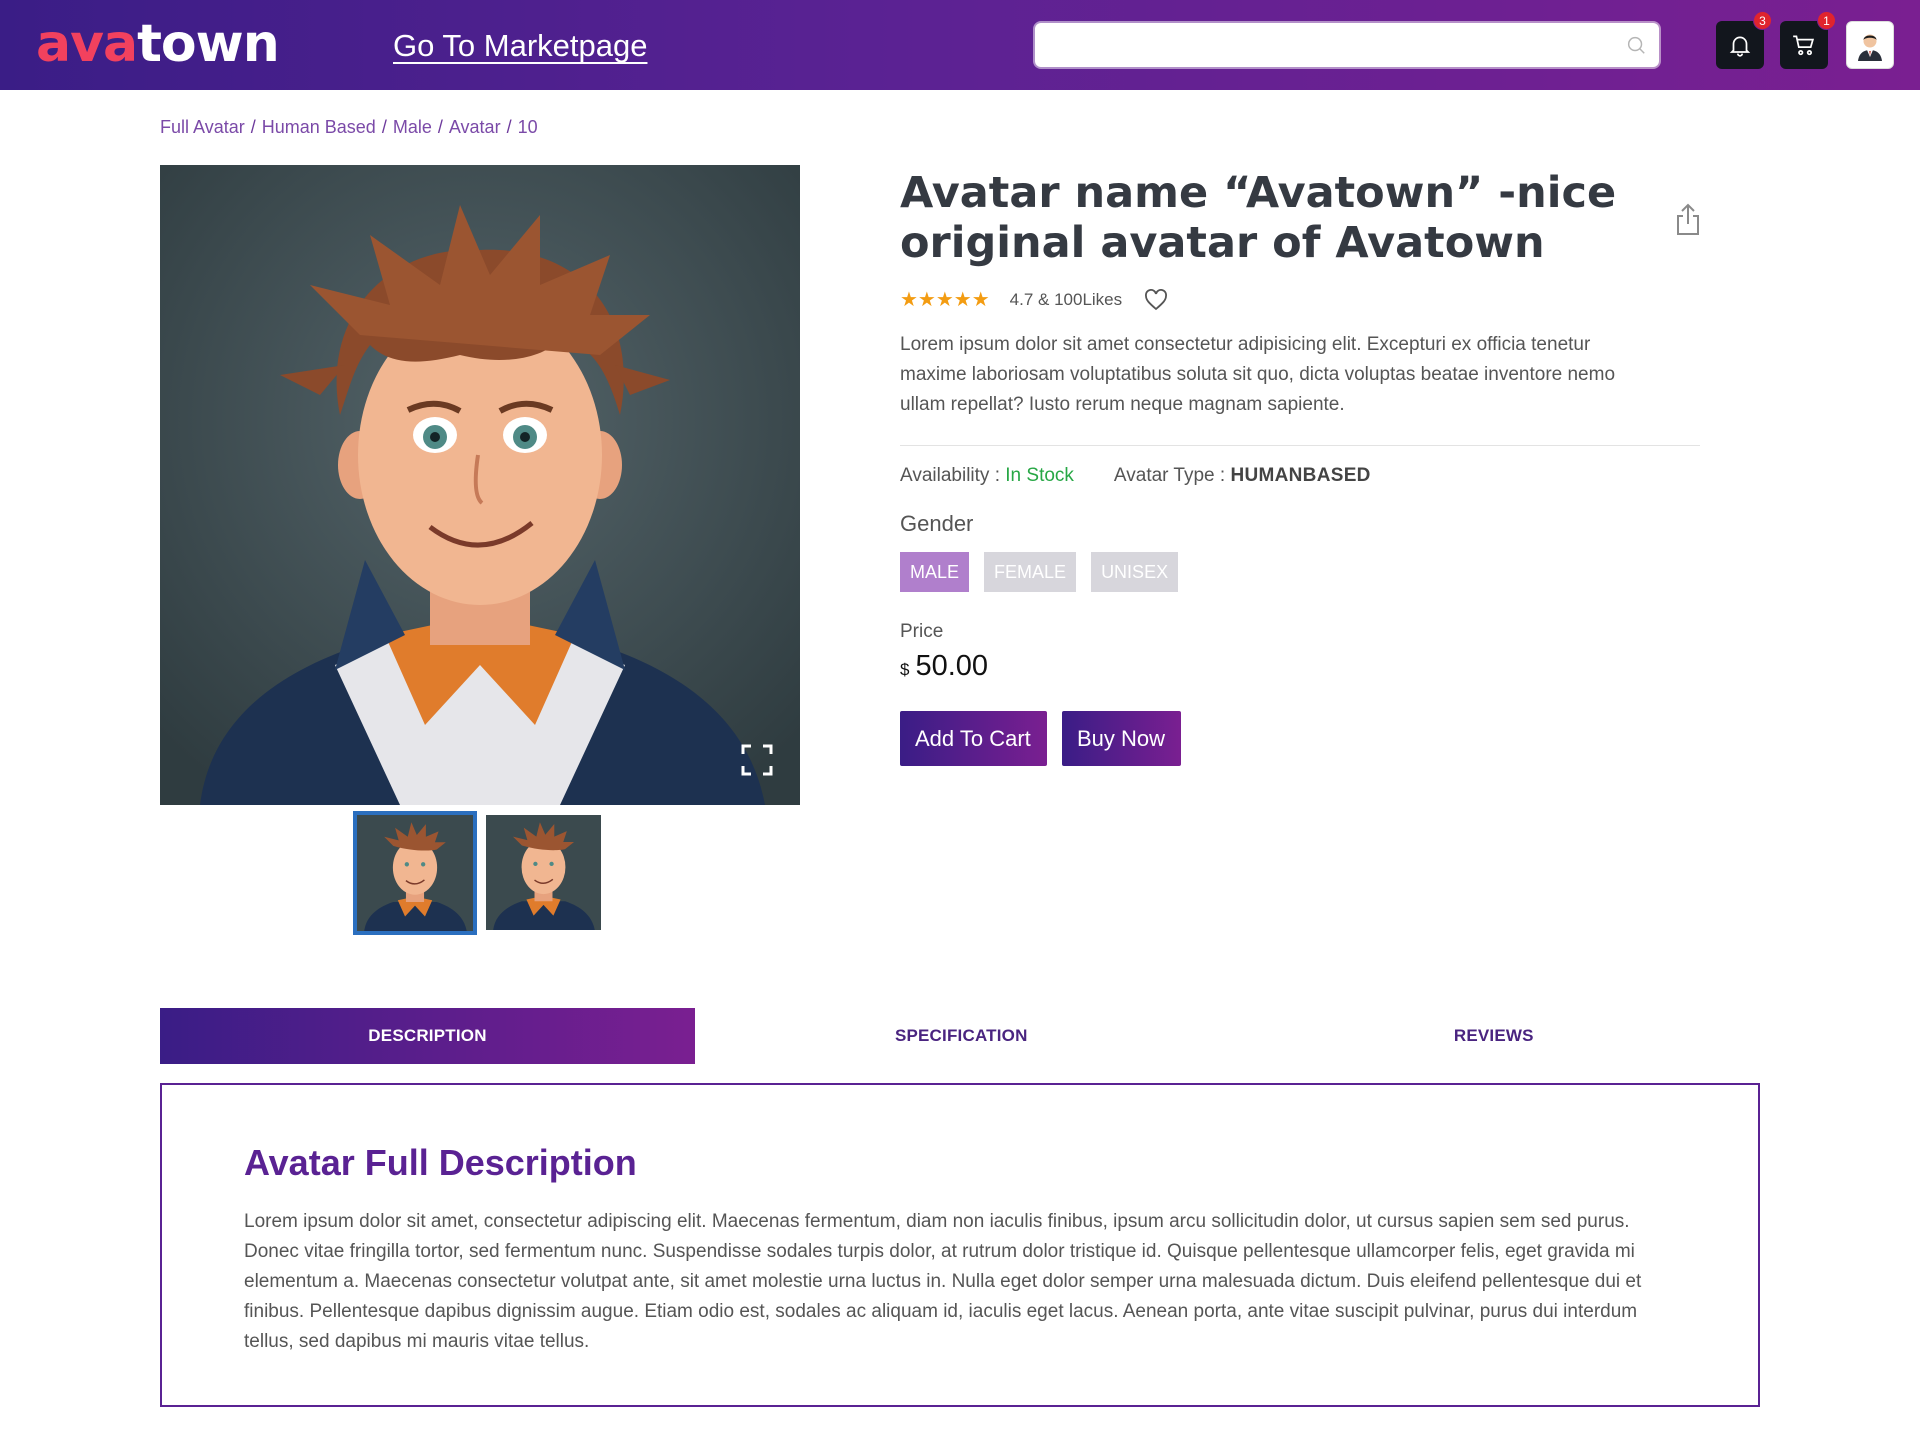 The height and width of the screenshot is (1437, 1920). I want to click on rating-row: ★★★★★ 4.7 & 100Likes, so click(1034, 299).